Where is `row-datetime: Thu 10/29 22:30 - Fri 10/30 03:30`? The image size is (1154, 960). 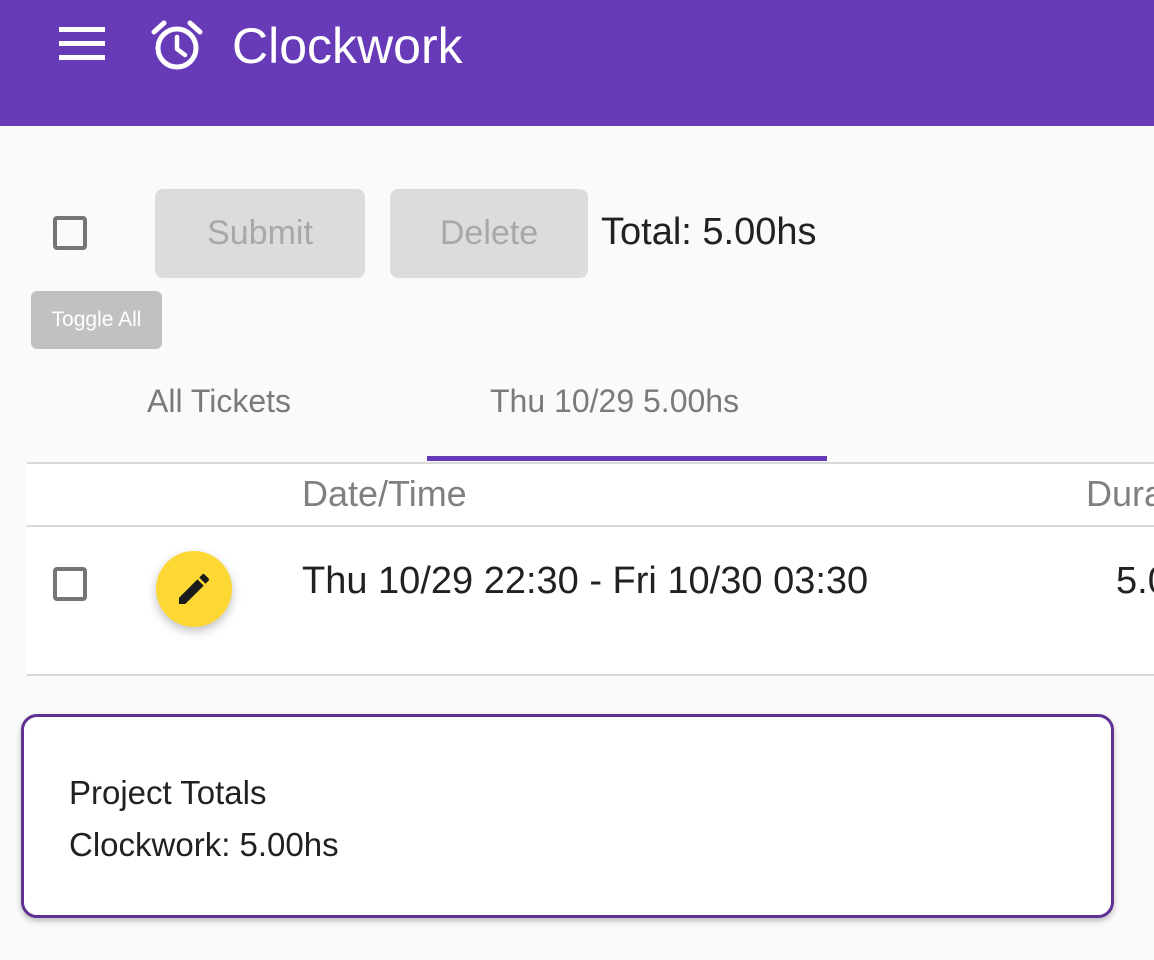
row-datetime: Thu 10/29 22:30 - Fri 10/30 03:30 is located at coordinates (585, 581).